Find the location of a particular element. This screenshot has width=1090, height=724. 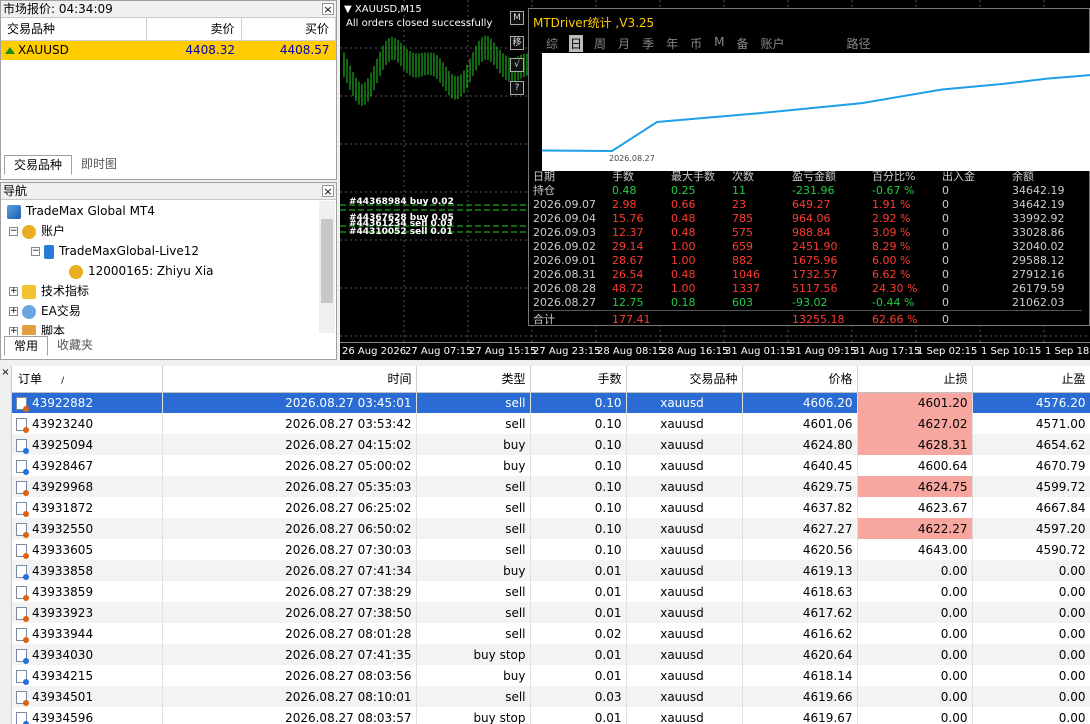

order-id-cell: 43934030 is located at coordinates (87, 654).